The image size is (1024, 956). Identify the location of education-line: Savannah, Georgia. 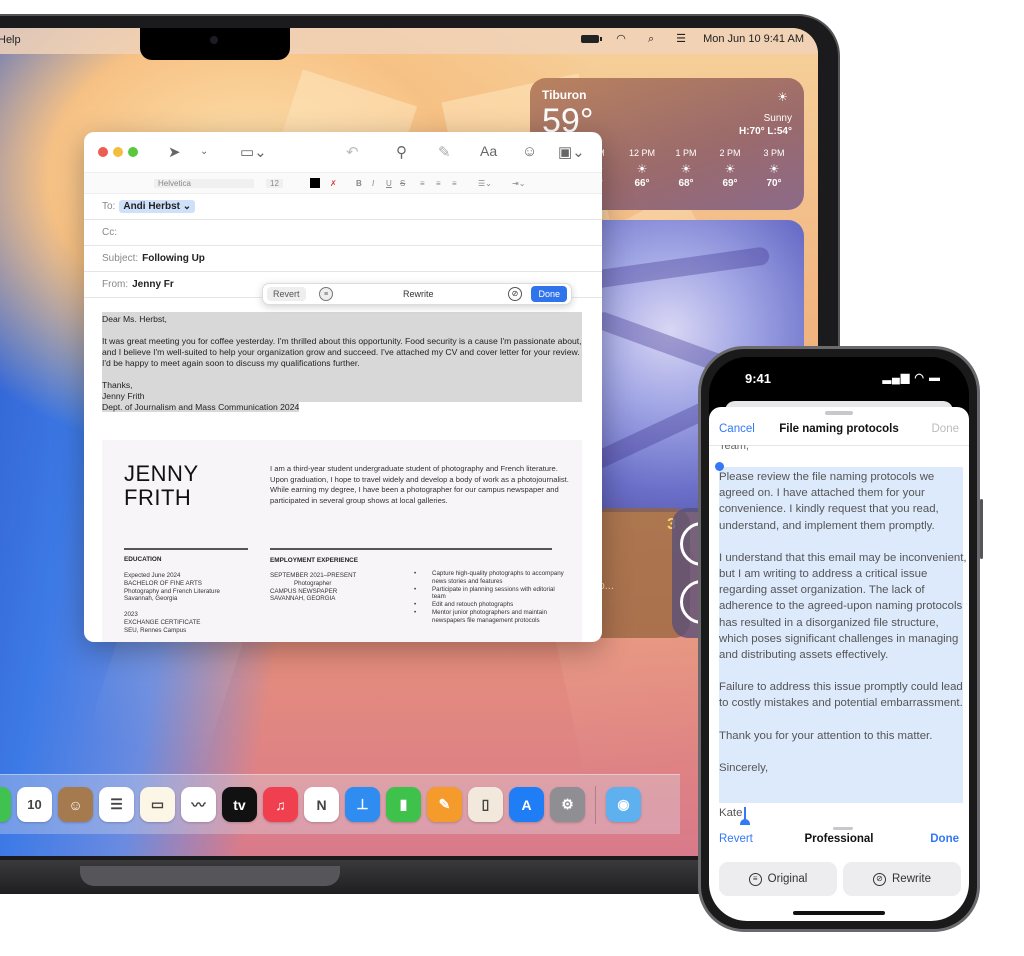
(151, 599).